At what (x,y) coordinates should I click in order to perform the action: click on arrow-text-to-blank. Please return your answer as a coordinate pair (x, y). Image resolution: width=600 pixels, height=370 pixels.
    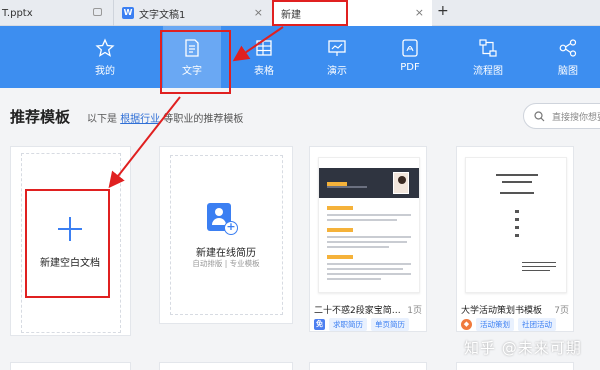
    Looking at the image, I should click on (144, 142).